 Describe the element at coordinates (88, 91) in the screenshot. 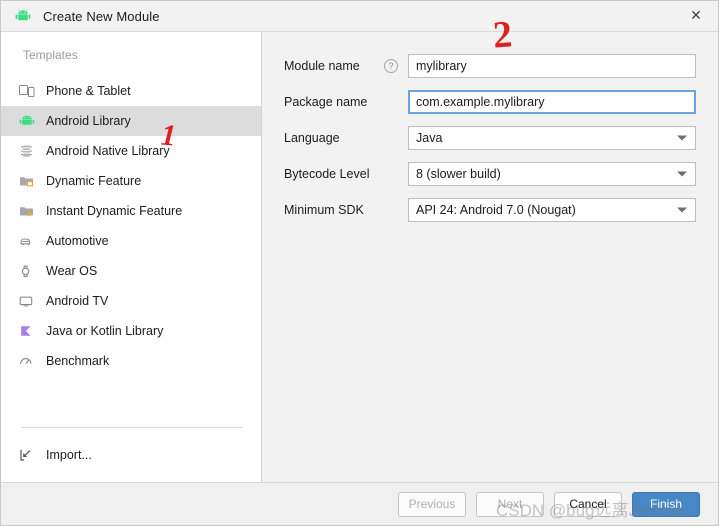

I see `sidebar-item-label: Phone & Tablet` at that location.